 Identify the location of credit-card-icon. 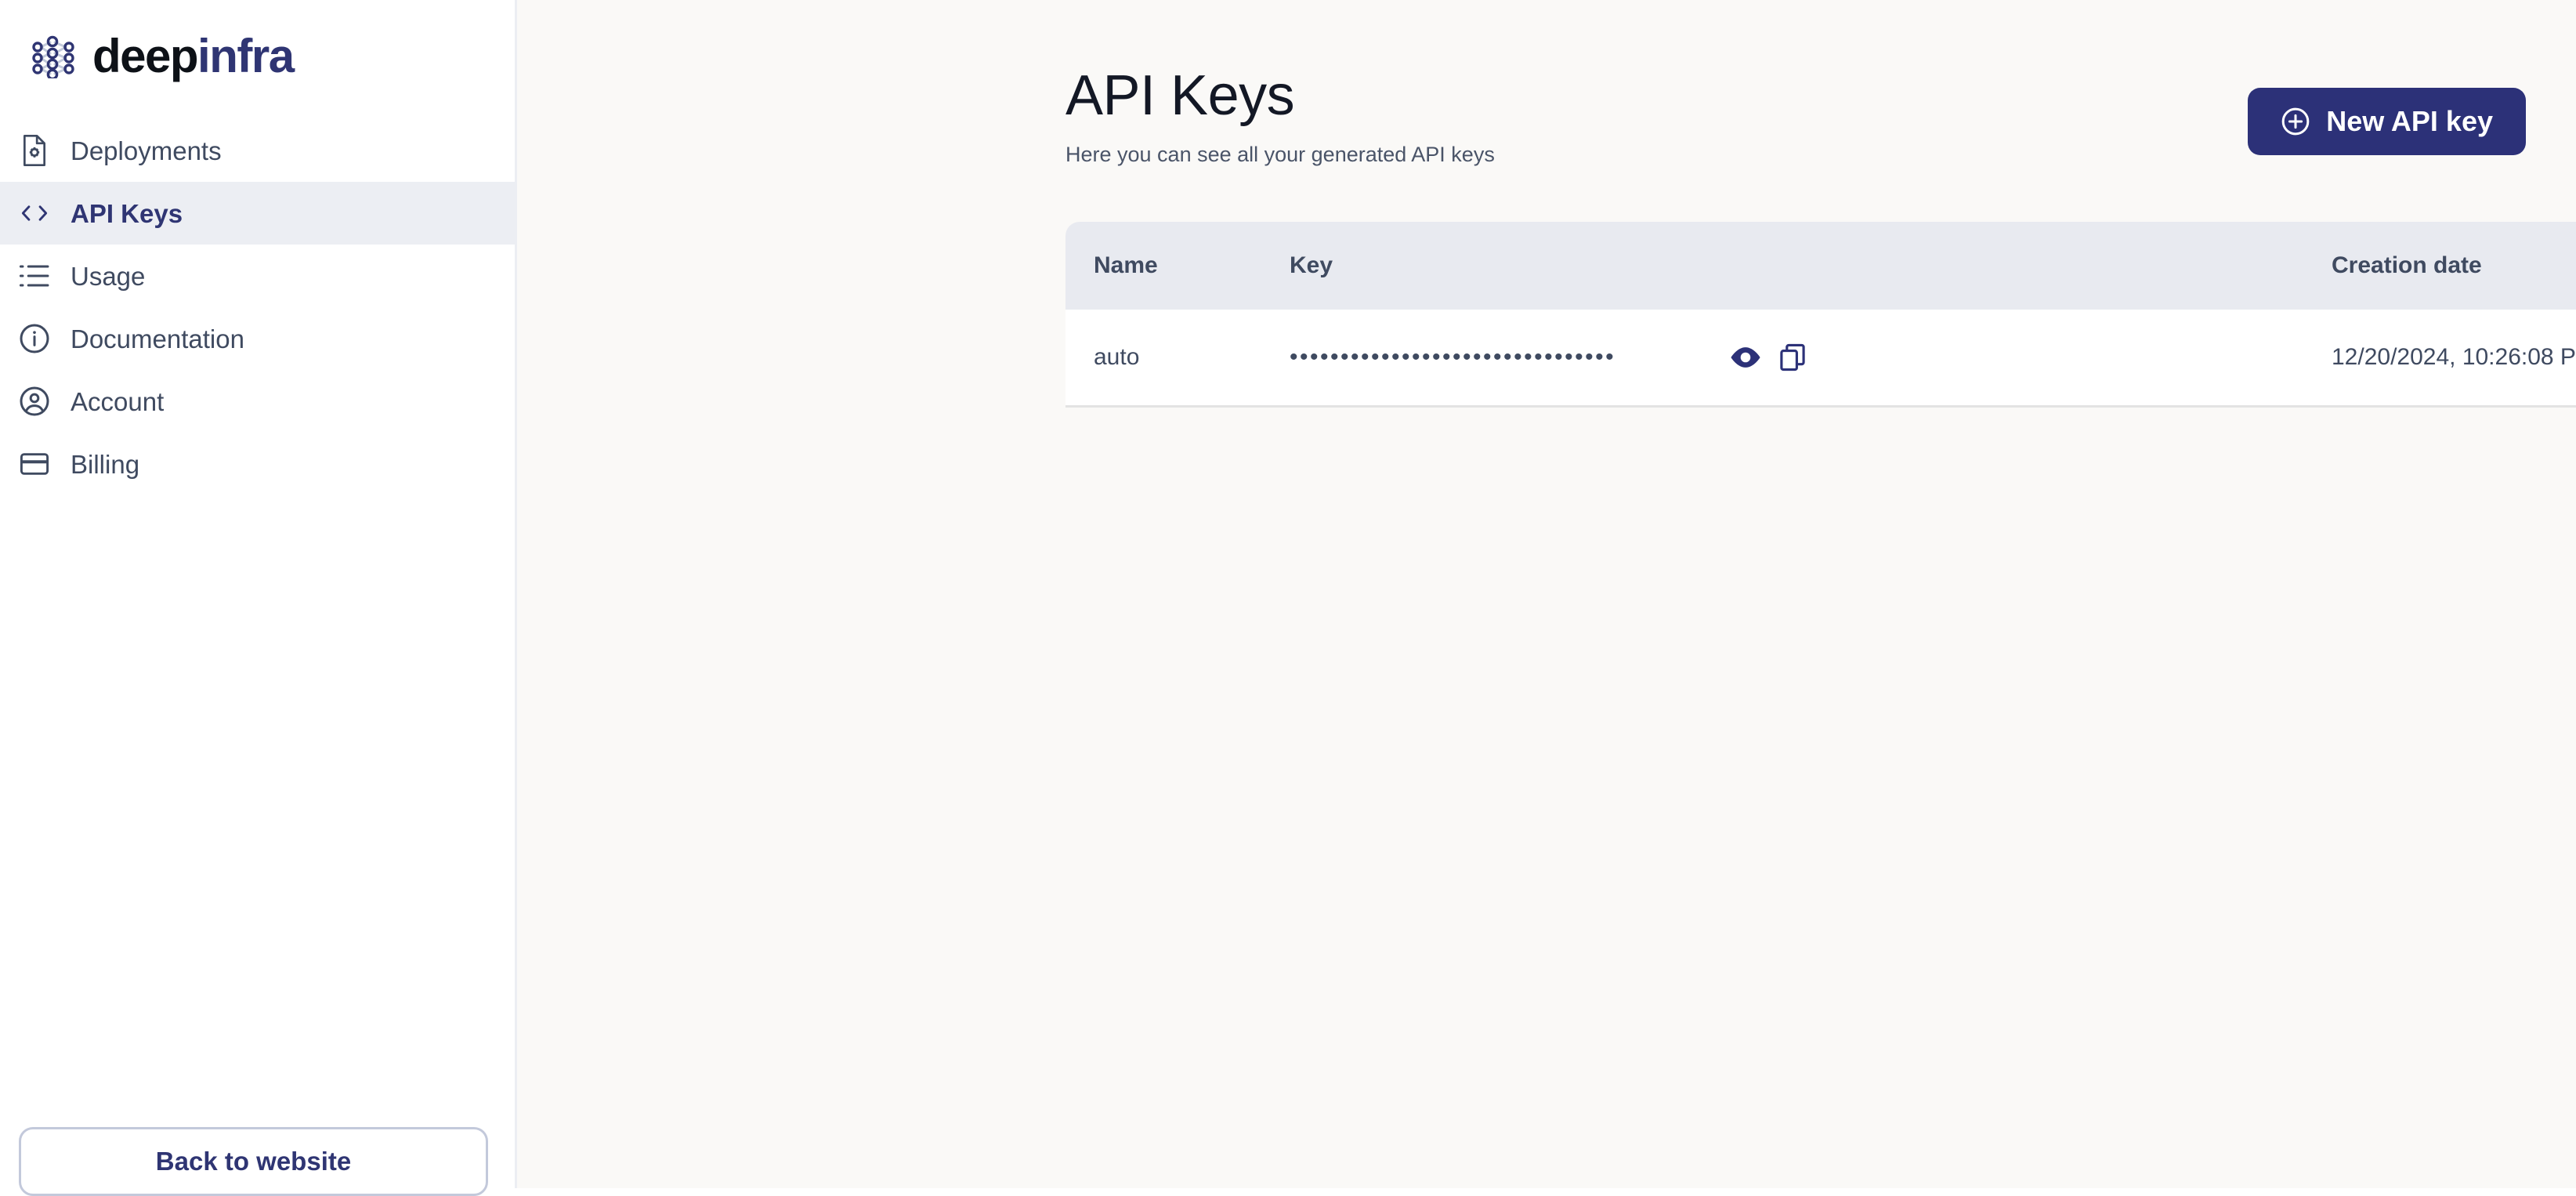
(34, 464).